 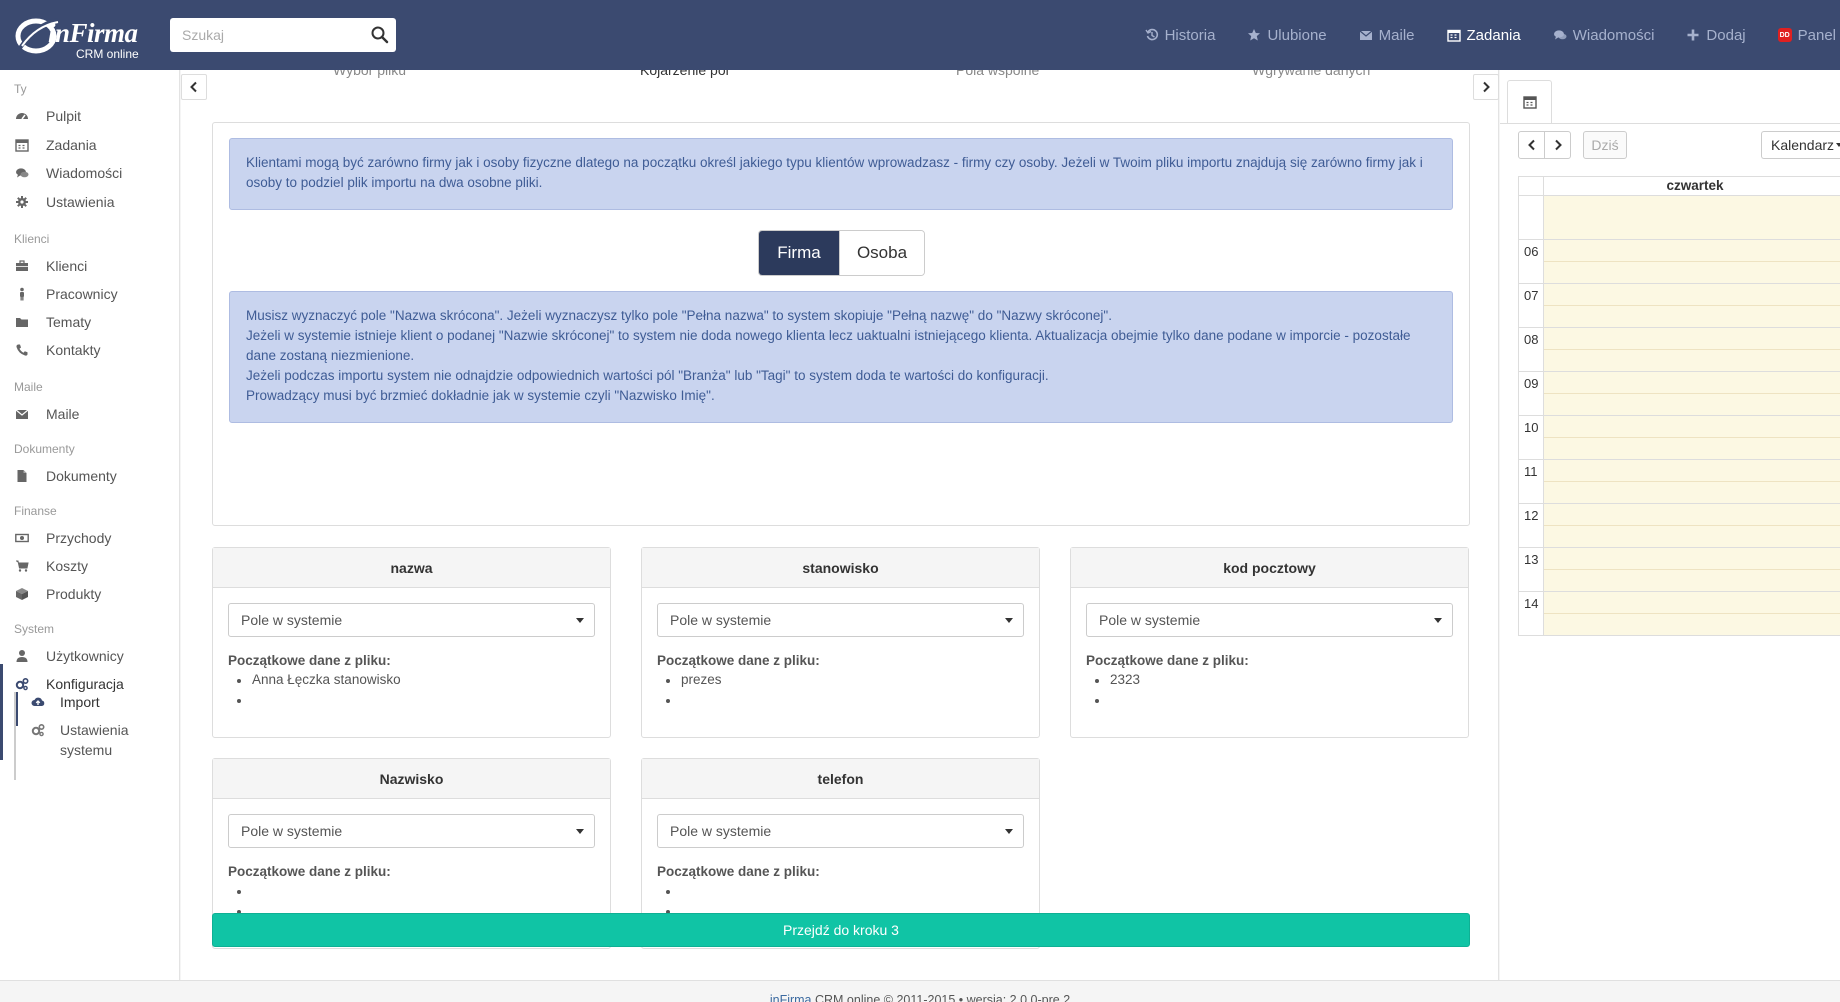 I want to click on hour-label: 11, so click(x=1531, y=482).